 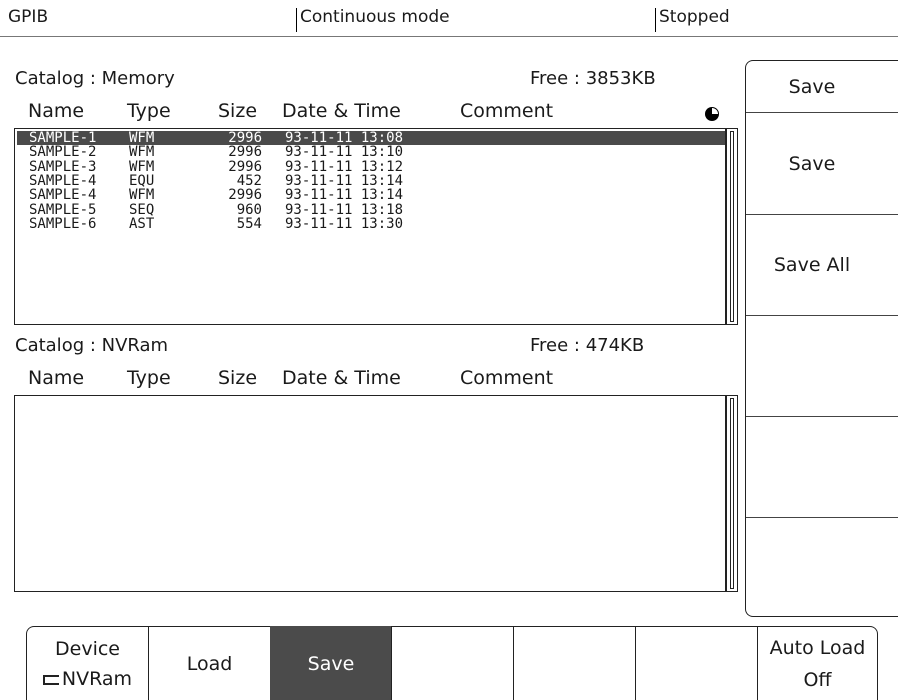 I want to click on side-key-save-all: Save All, so click(x=822, y=265).